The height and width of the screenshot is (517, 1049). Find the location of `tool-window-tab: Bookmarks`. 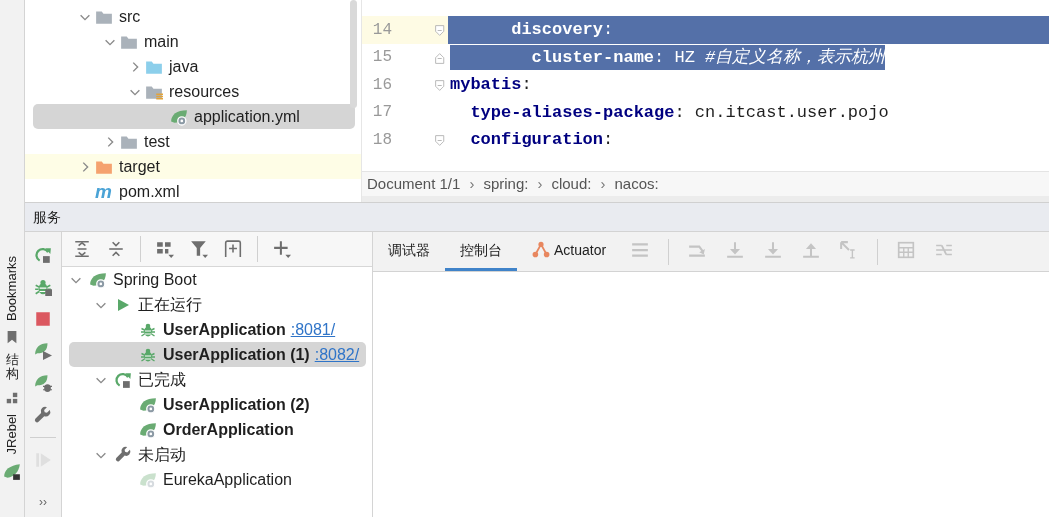

tool-window-tab: Bookmarks is located at coordinates (12, 289).